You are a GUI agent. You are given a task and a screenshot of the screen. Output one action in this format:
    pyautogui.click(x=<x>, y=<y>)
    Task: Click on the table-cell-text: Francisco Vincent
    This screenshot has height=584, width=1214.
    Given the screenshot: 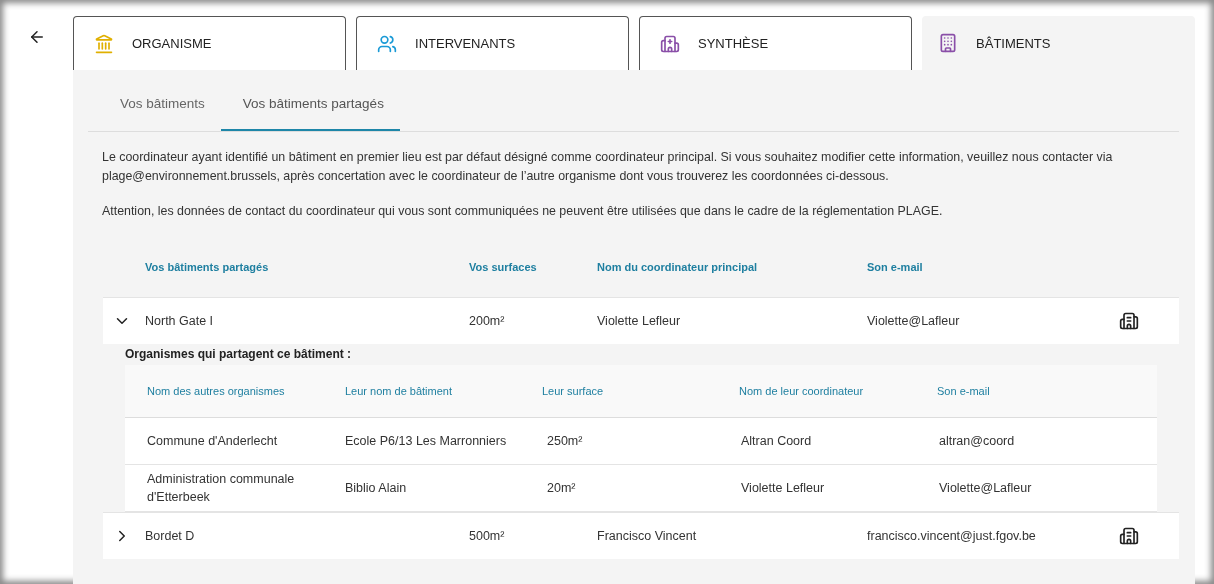 What is the action you would take?
    pyautogui.click(x=647, y=536)
    